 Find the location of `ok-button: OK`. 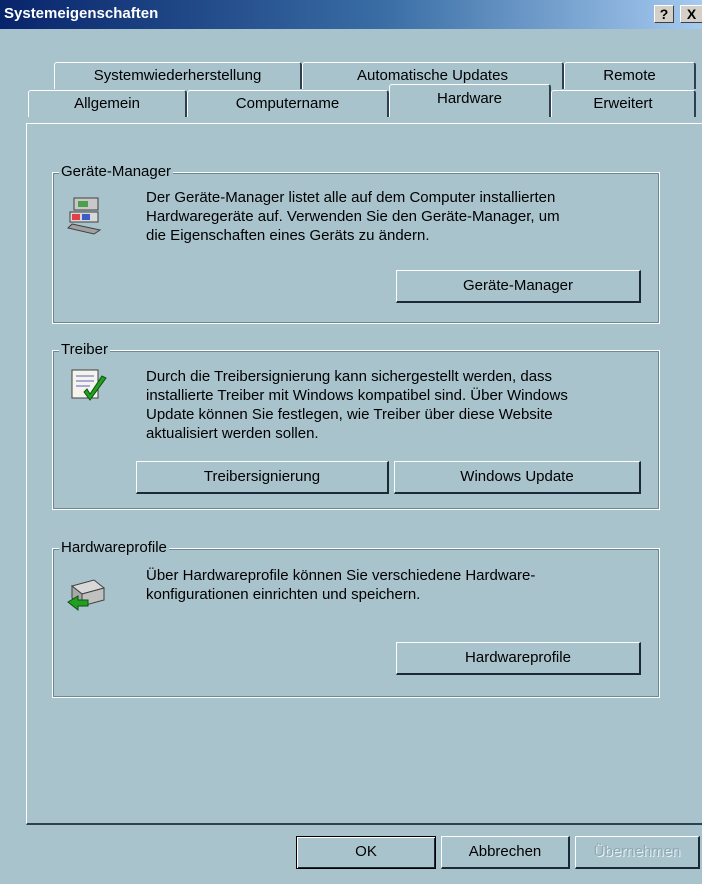

ok-button: OK is located at coordinates (366, 852).